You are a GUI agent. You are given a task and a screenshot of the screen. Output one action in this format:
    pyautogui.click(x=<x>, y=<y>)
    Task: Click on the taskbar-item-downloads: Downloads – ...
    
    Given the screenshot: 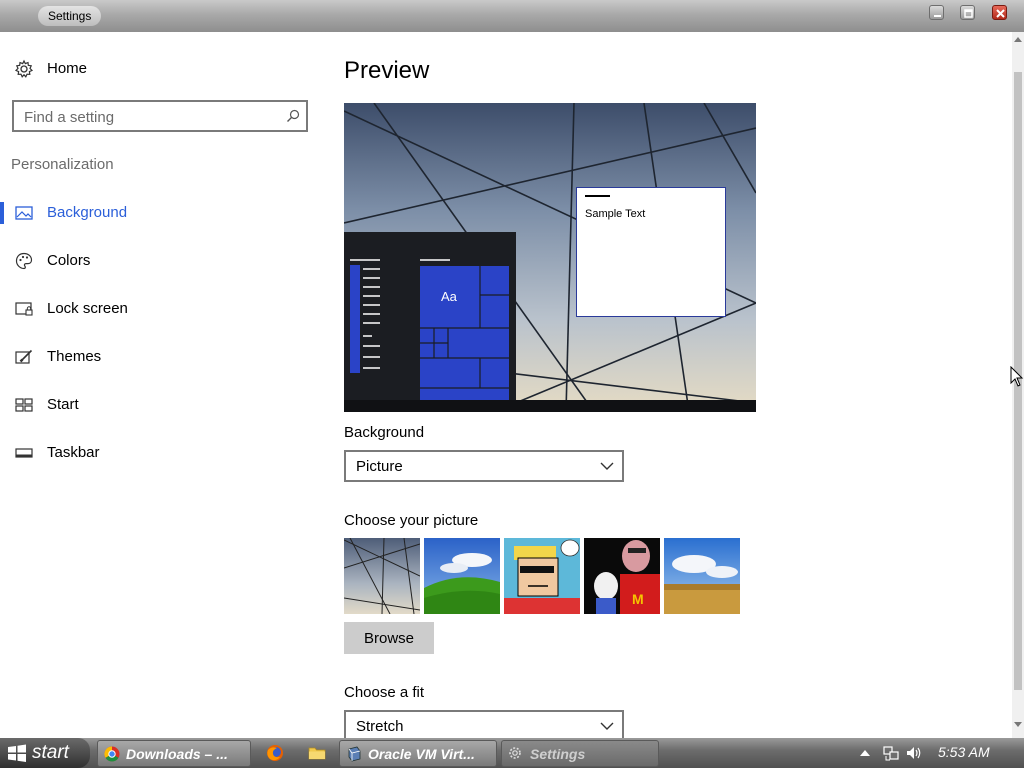 What is the action you would take?
    pyautogui.click(x=174, y=753)
    